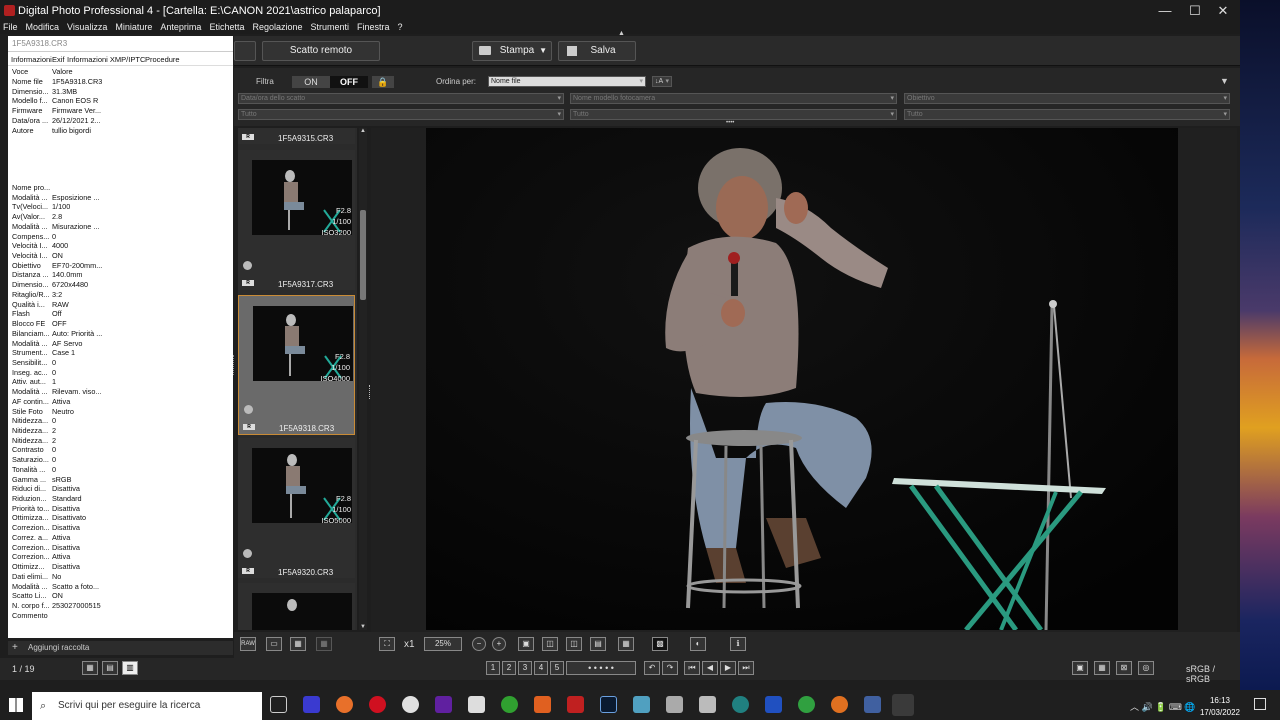 The image size is (1280, 720). What do you see at coordinates (601, 668) in the screenshot?
I see `star-rating: • • • • •` at bounding box center [601, 668].